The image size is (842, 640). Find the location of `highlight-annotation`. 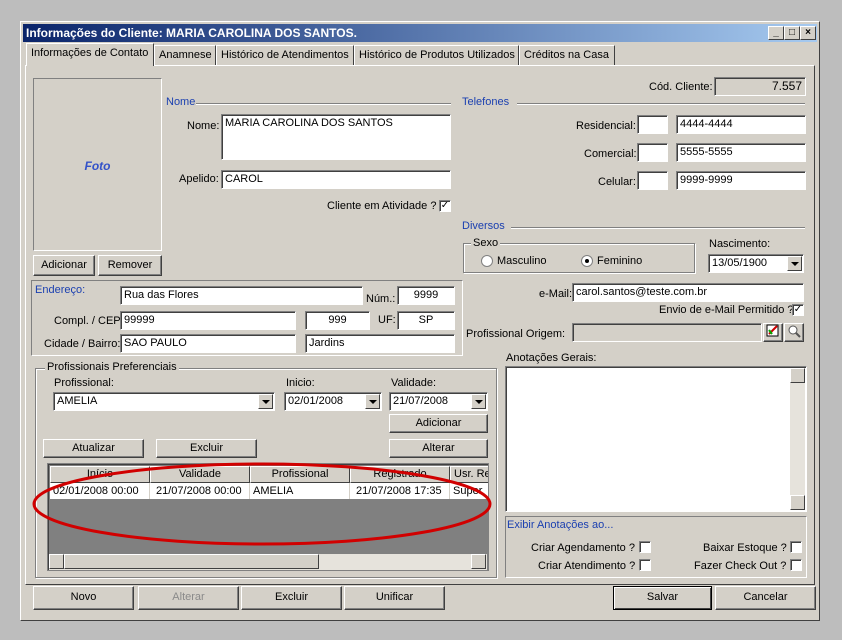

highlight-annotation is located at coordinates (262, 504).